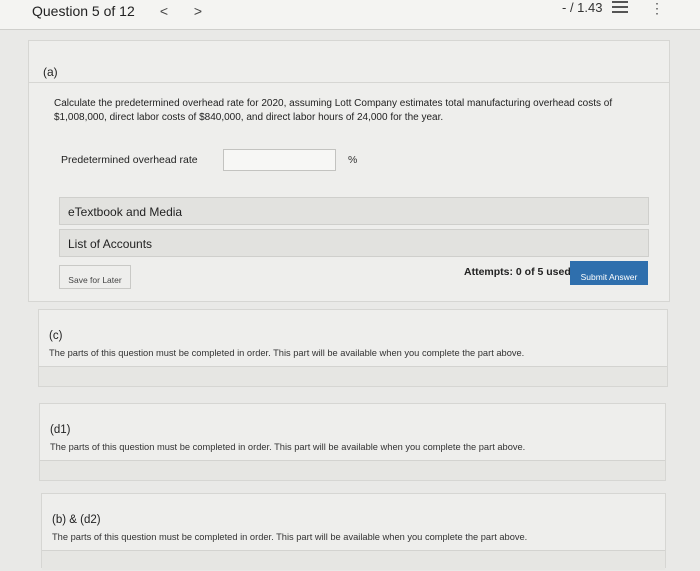 The width and height of the screenshot is (700, 571). I want to click on chevron-right-icon: >, so click(198, 11).